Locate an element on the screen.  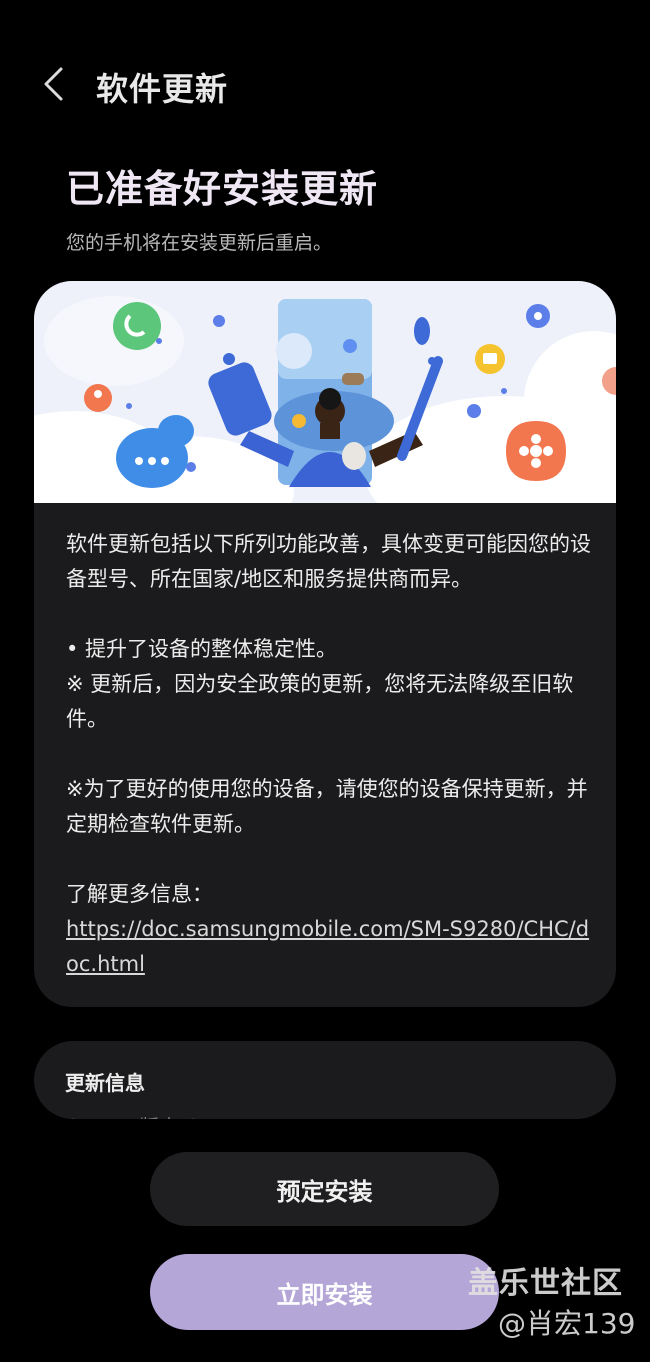
watermark-community: 盖乐世社区 is located at coordinates (545, 1283).